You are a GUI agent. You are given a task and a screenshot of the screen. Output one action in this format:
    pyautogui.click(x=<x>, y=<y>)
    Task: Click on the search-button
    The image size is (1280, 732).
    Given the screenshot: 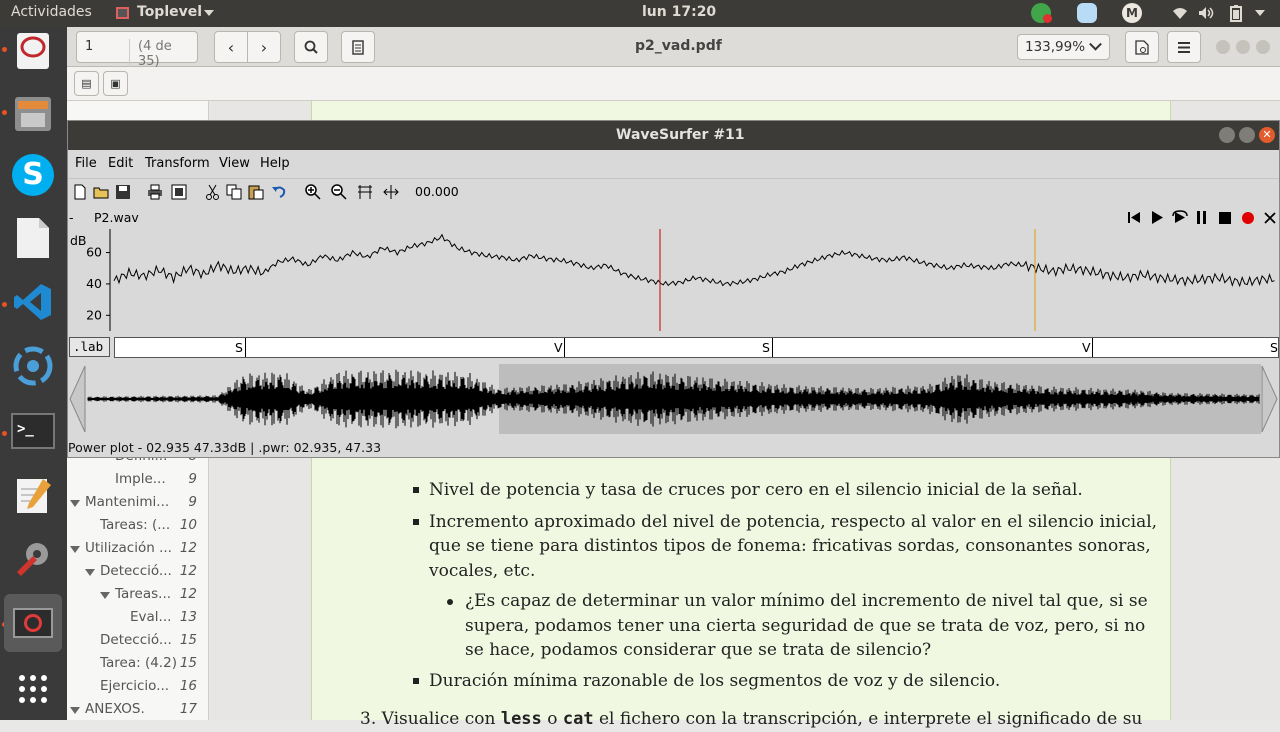 What is the action you would take?
    pyautogui.click(x=311, y=47)
    